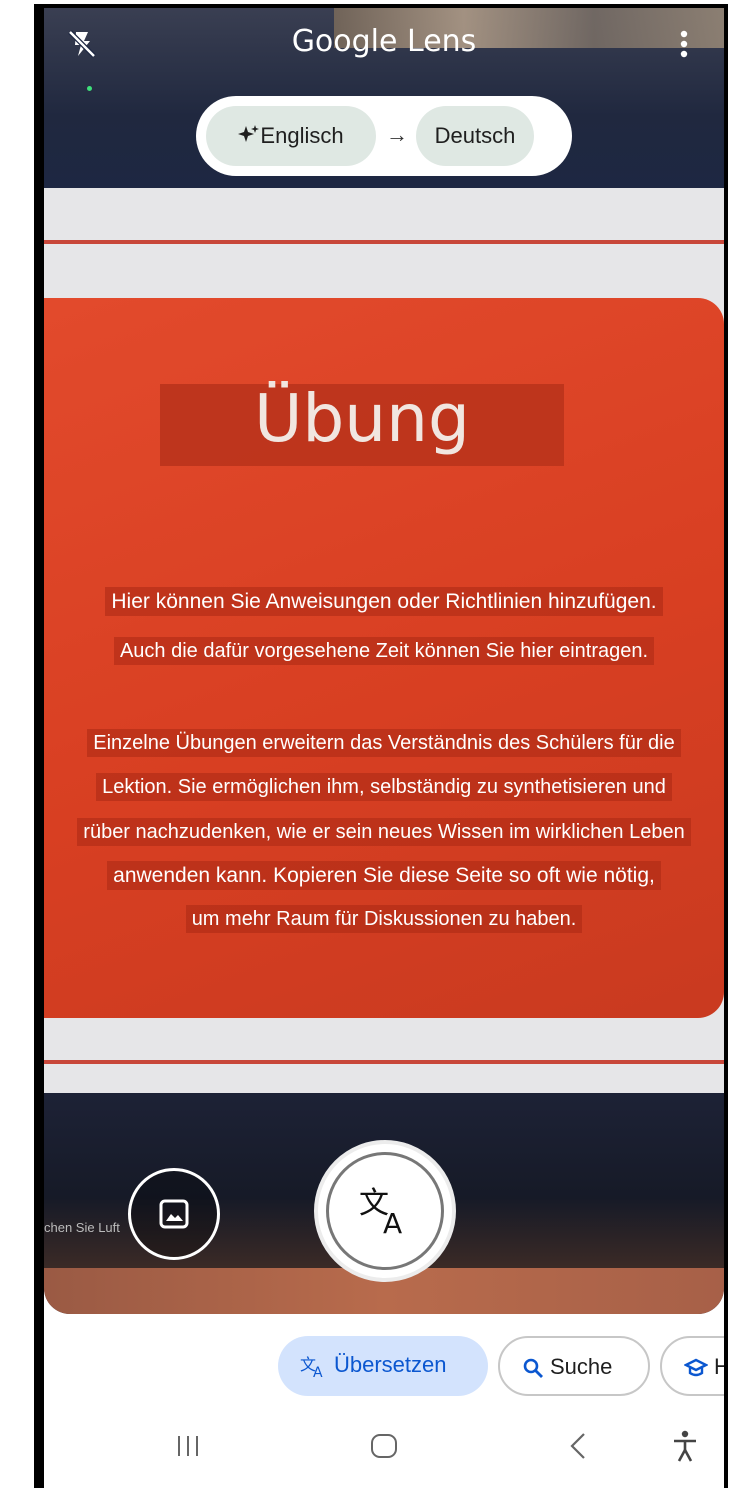  I want to click on mode-homework-label: H, so click(719, 1366).